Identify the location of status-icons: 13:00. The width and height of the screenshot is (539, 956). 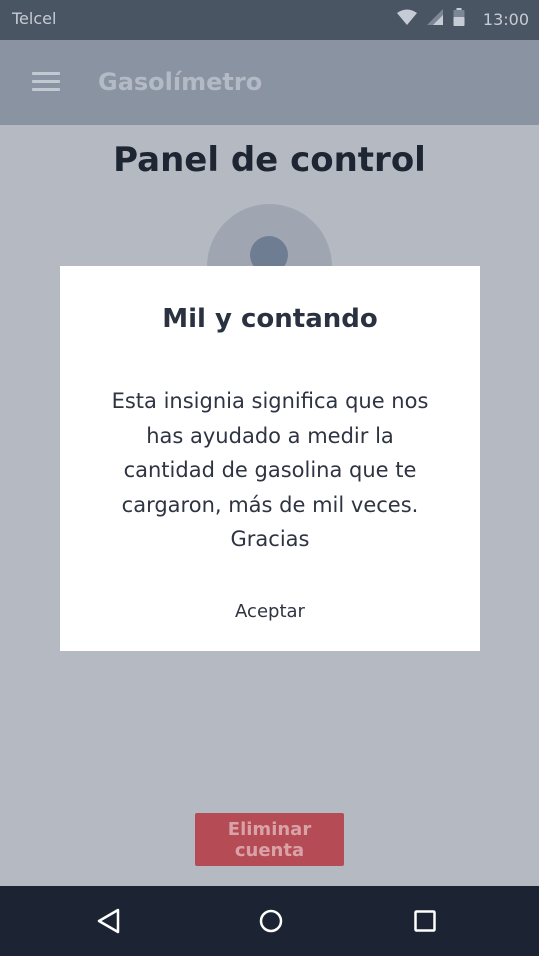
(462, 19).